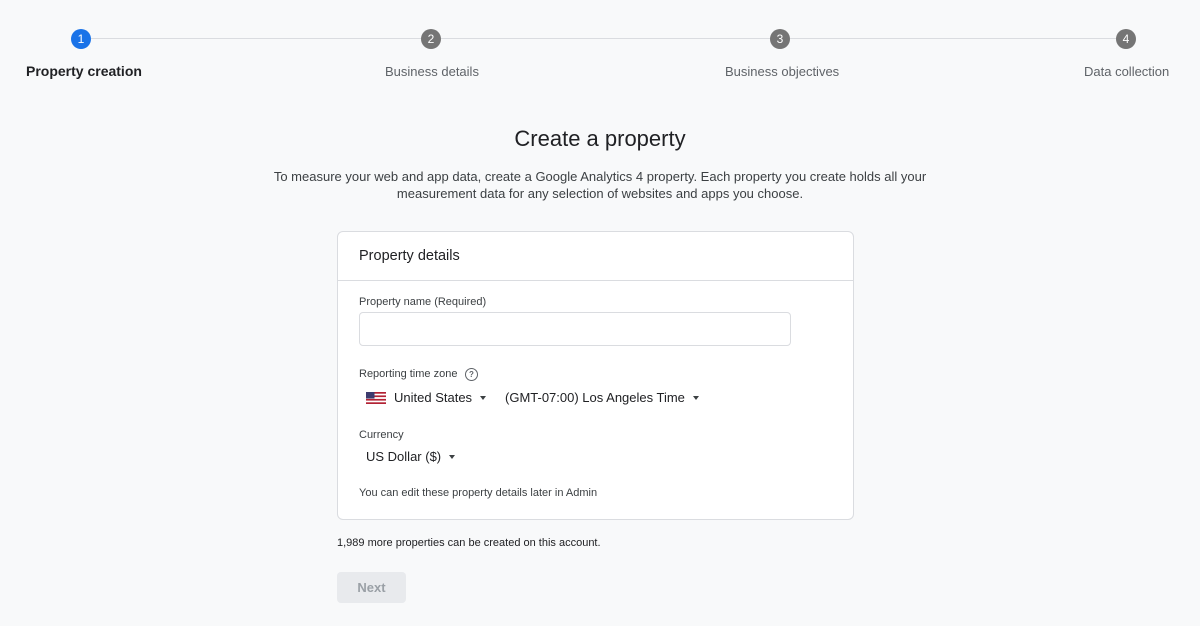 This screenshot has width=1200, height=626. I want to click on step-4-indicator: 4, so click(1126, 39).